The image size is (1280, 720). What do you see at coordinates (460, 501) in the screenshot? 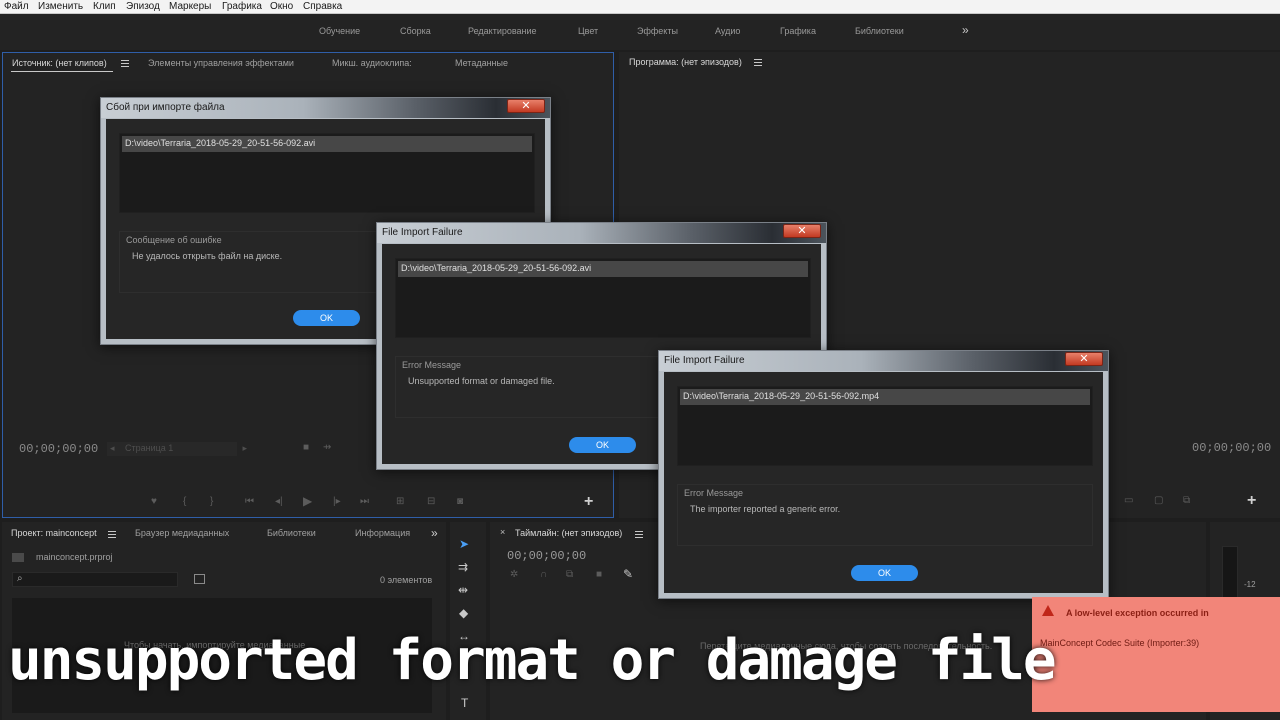
I see `export-frame-icon: ◙` at bounding box center [460, 501].